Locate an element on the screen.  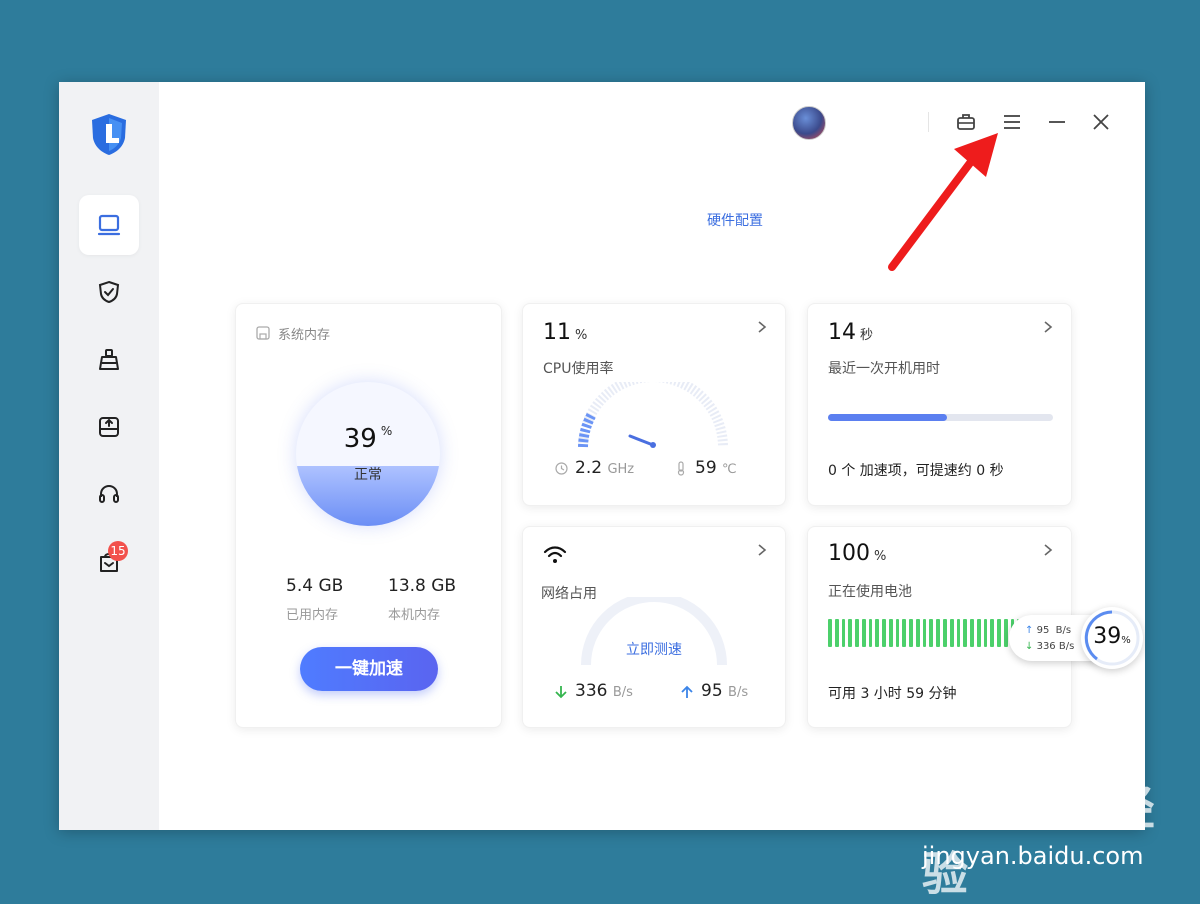
memory-icon is located at coordinates (263, 333).